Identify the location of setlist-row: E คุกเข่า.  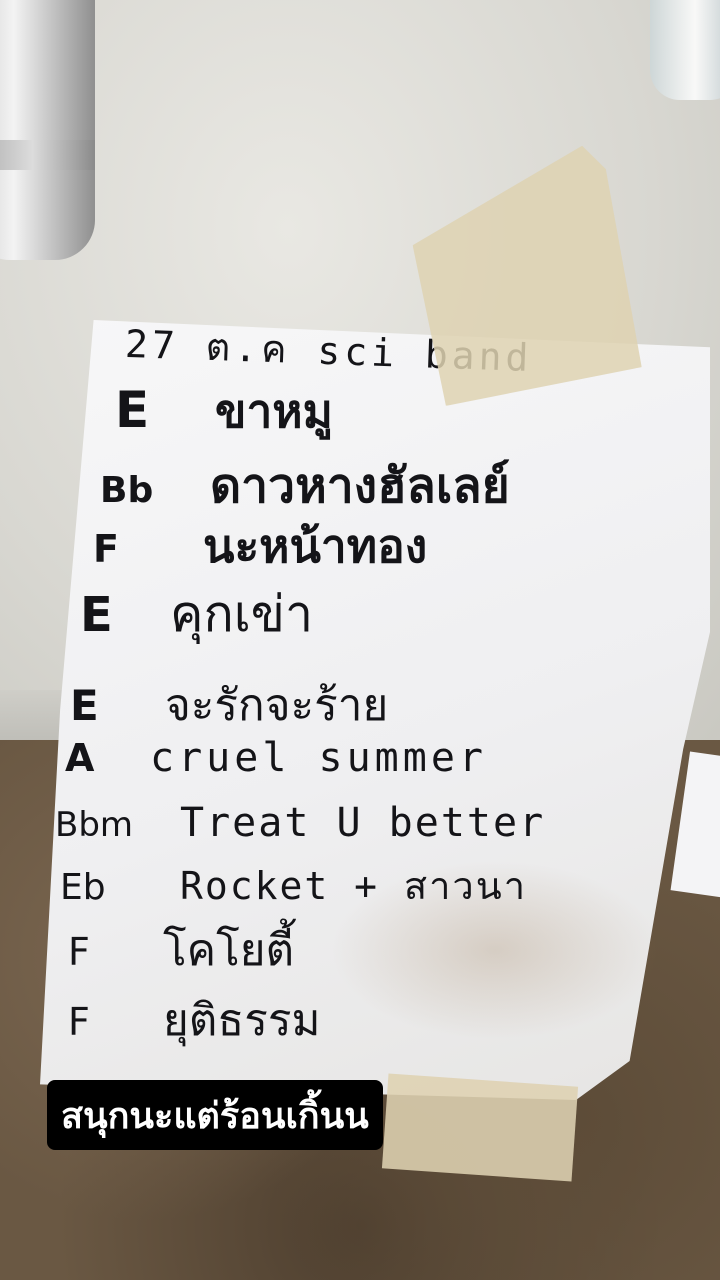
(196, 614).